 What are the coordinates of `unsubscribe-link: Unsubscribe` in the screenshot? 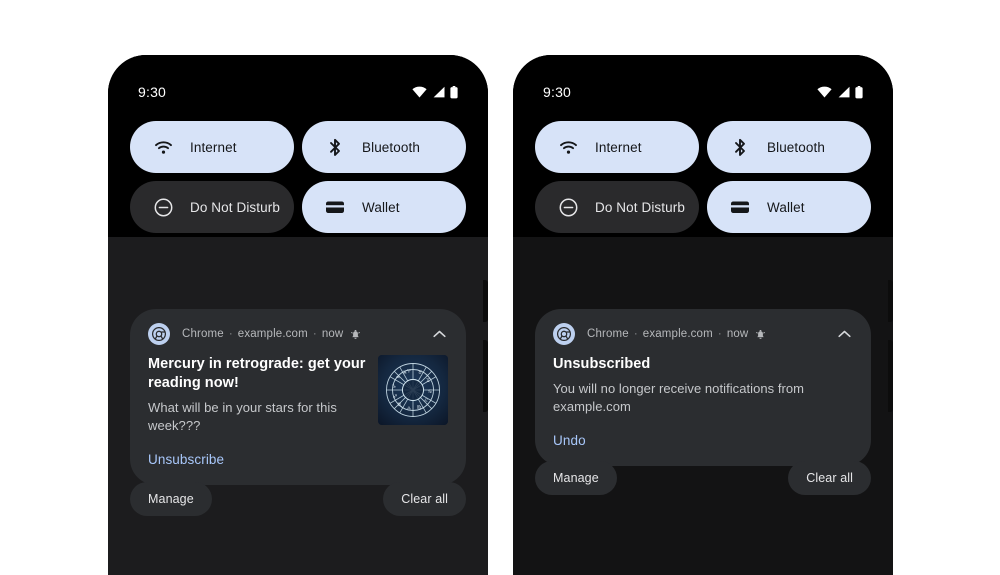 It's located at (186, 459).